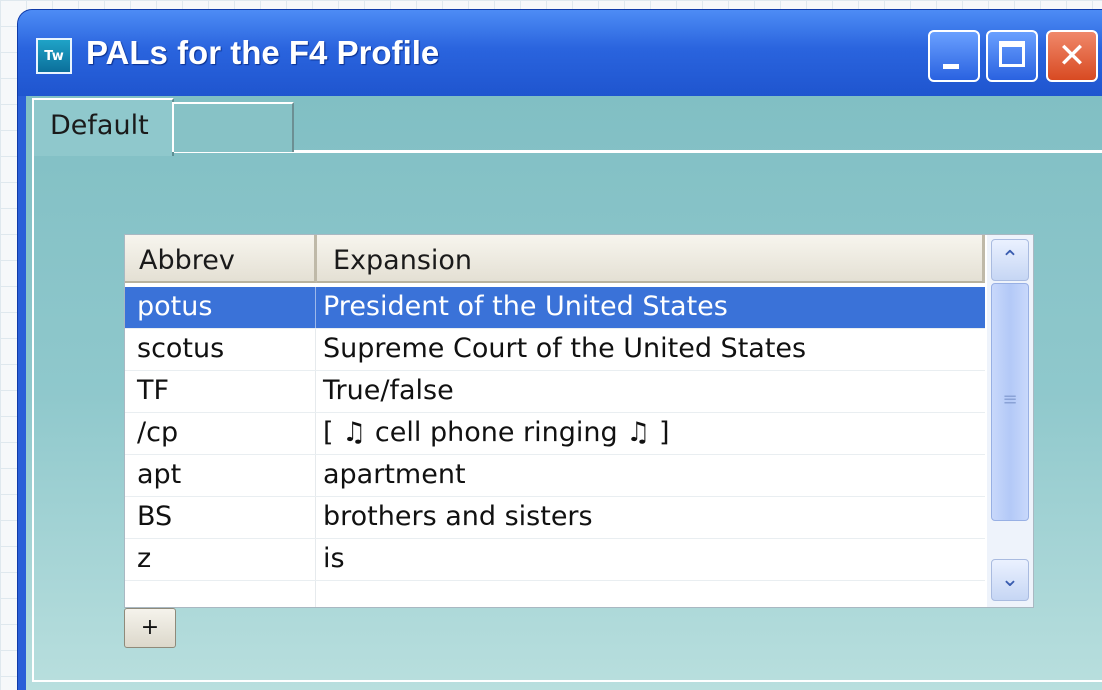  What do you see at coordinates (555, 594) in the screenshot?
I see `table-row-partial` at bounding box center [555, 594].